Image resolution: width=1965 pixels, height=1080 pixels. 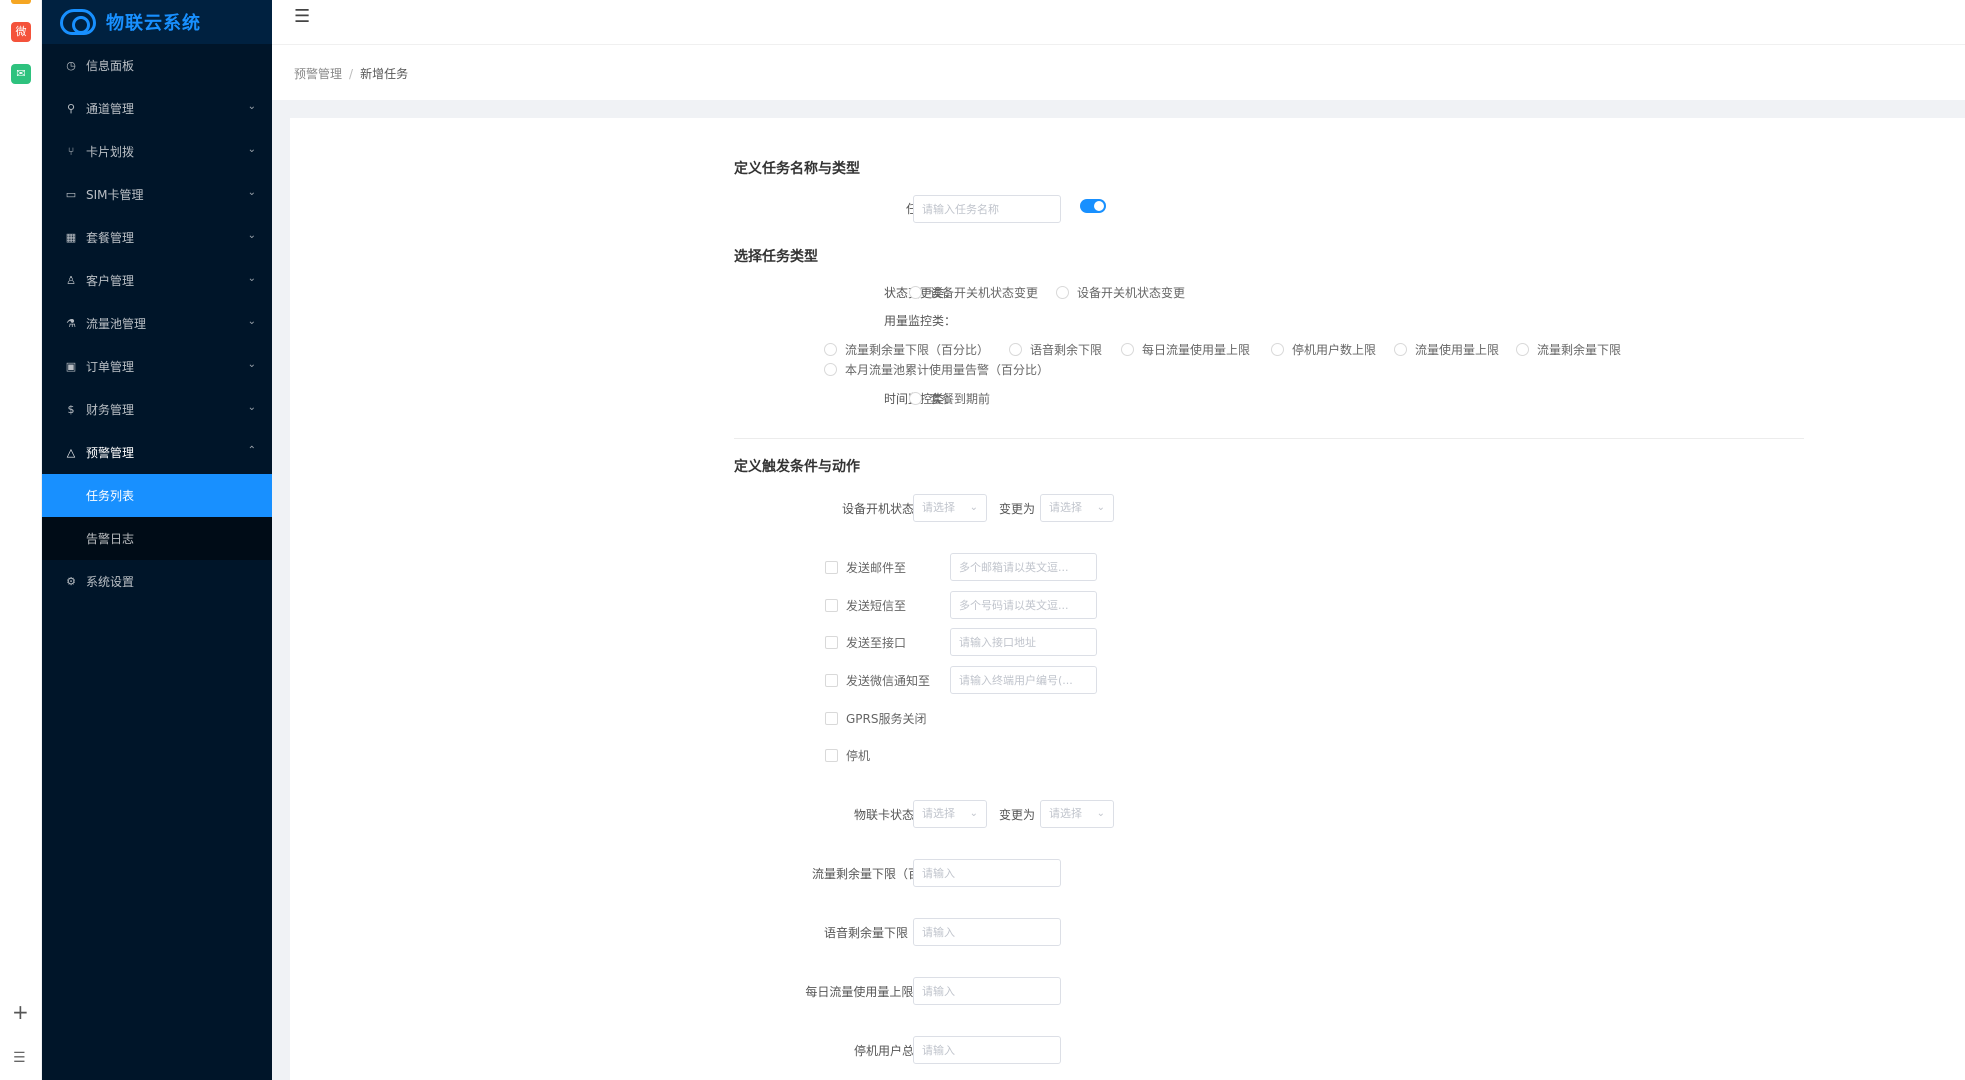 I want to click on radio-usage-option: 流量使用量上限, so click(x=1446, y=349).